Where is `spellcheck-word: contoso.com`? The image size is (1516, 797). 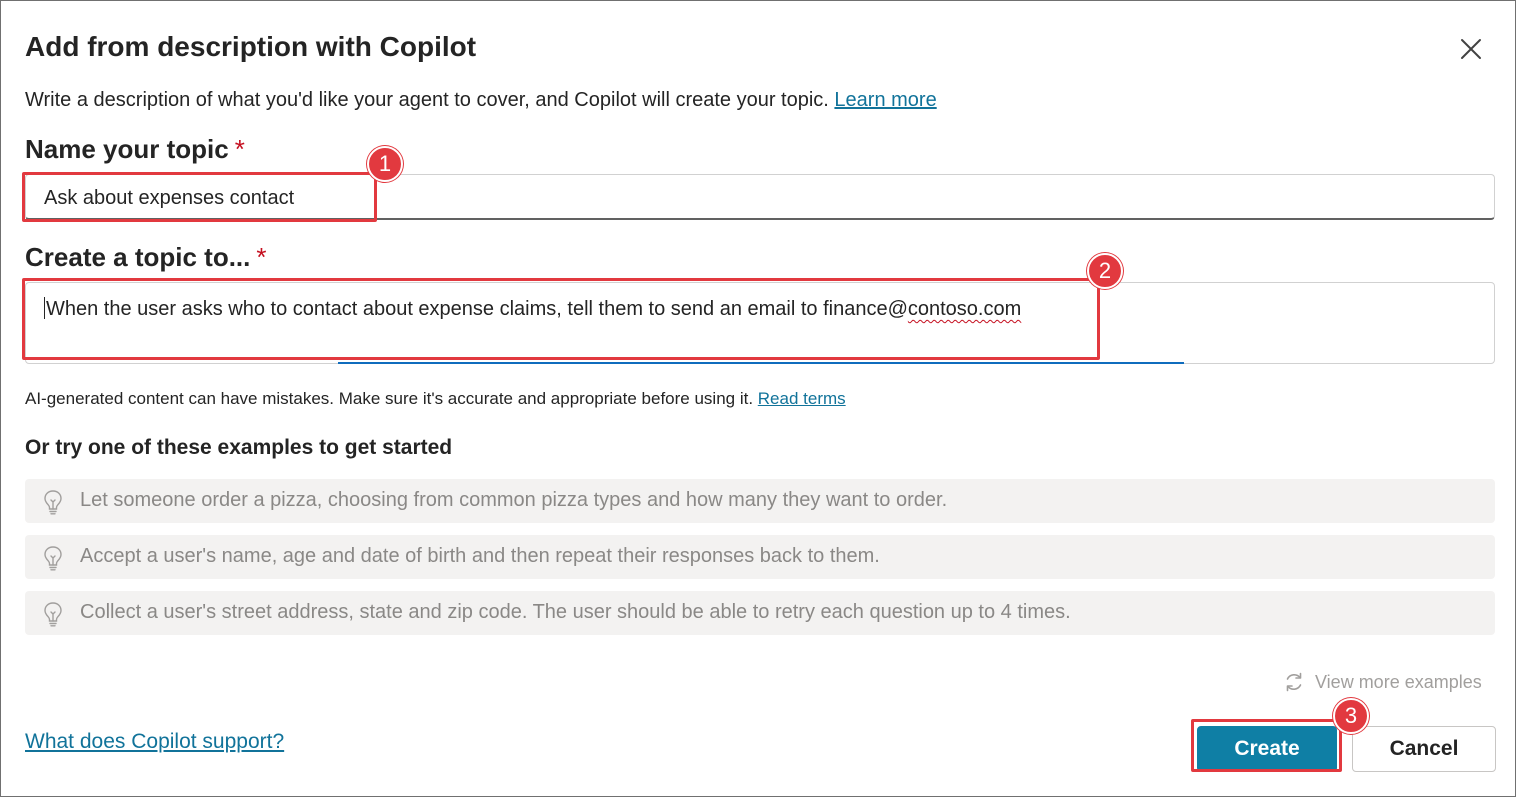
spellcheck-word: contoso.com is located at coordinates (964, 309).